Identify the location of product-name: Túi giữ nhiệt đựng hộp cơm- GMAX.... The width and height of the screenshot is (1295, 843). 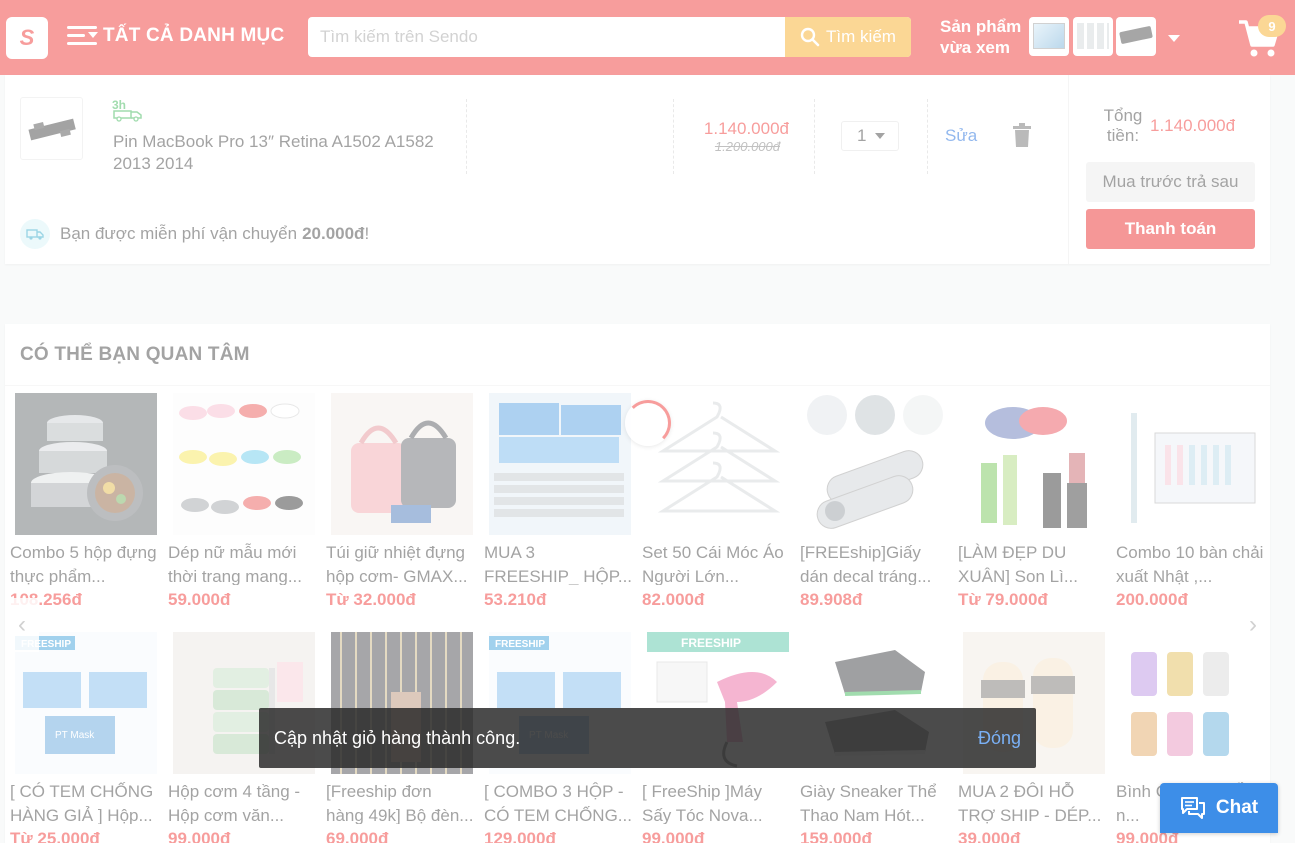
(400, 563).